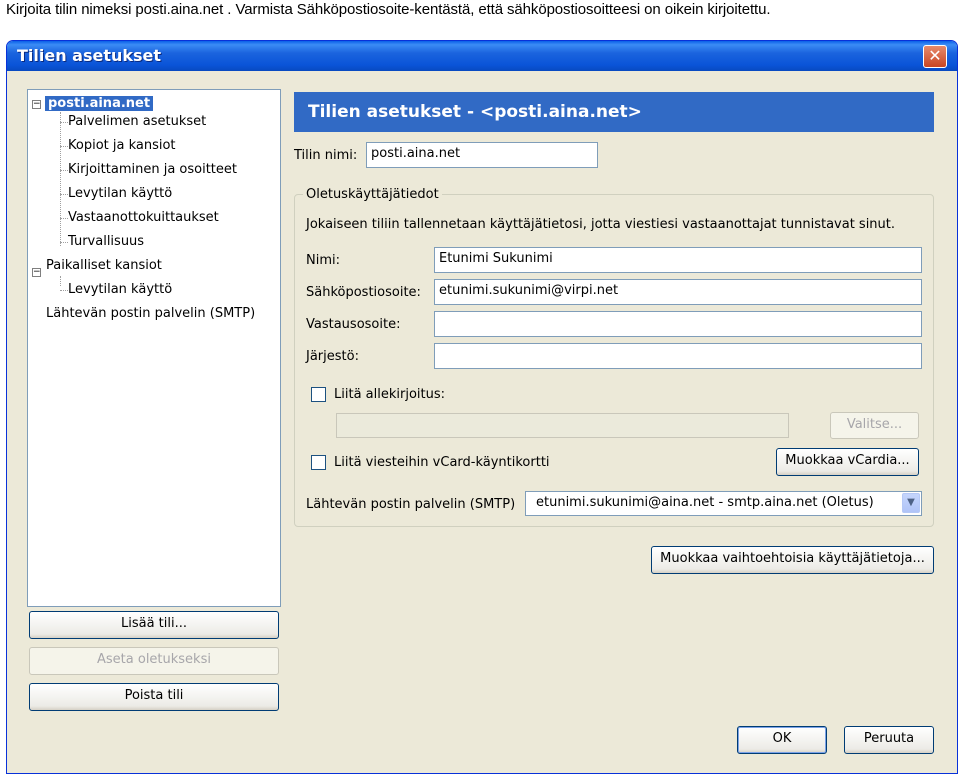  What do you see at coordinates (372, 194) in the screenshot?
I see `identity-group-legend: Oletuskäyttäjätiedot` at bounding box center [372, 194].